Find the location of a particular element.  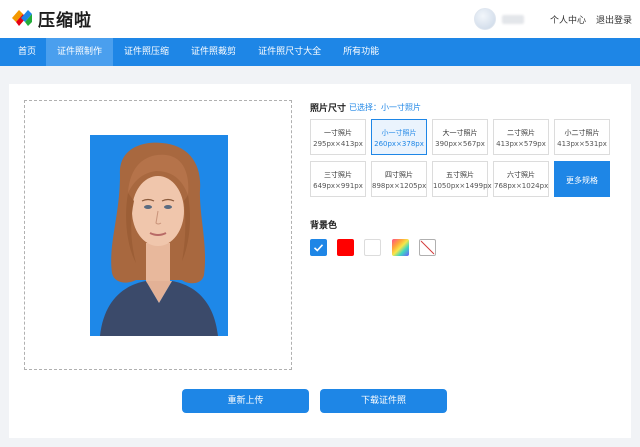

swatch-gradient is located at coordinates (400, 247).